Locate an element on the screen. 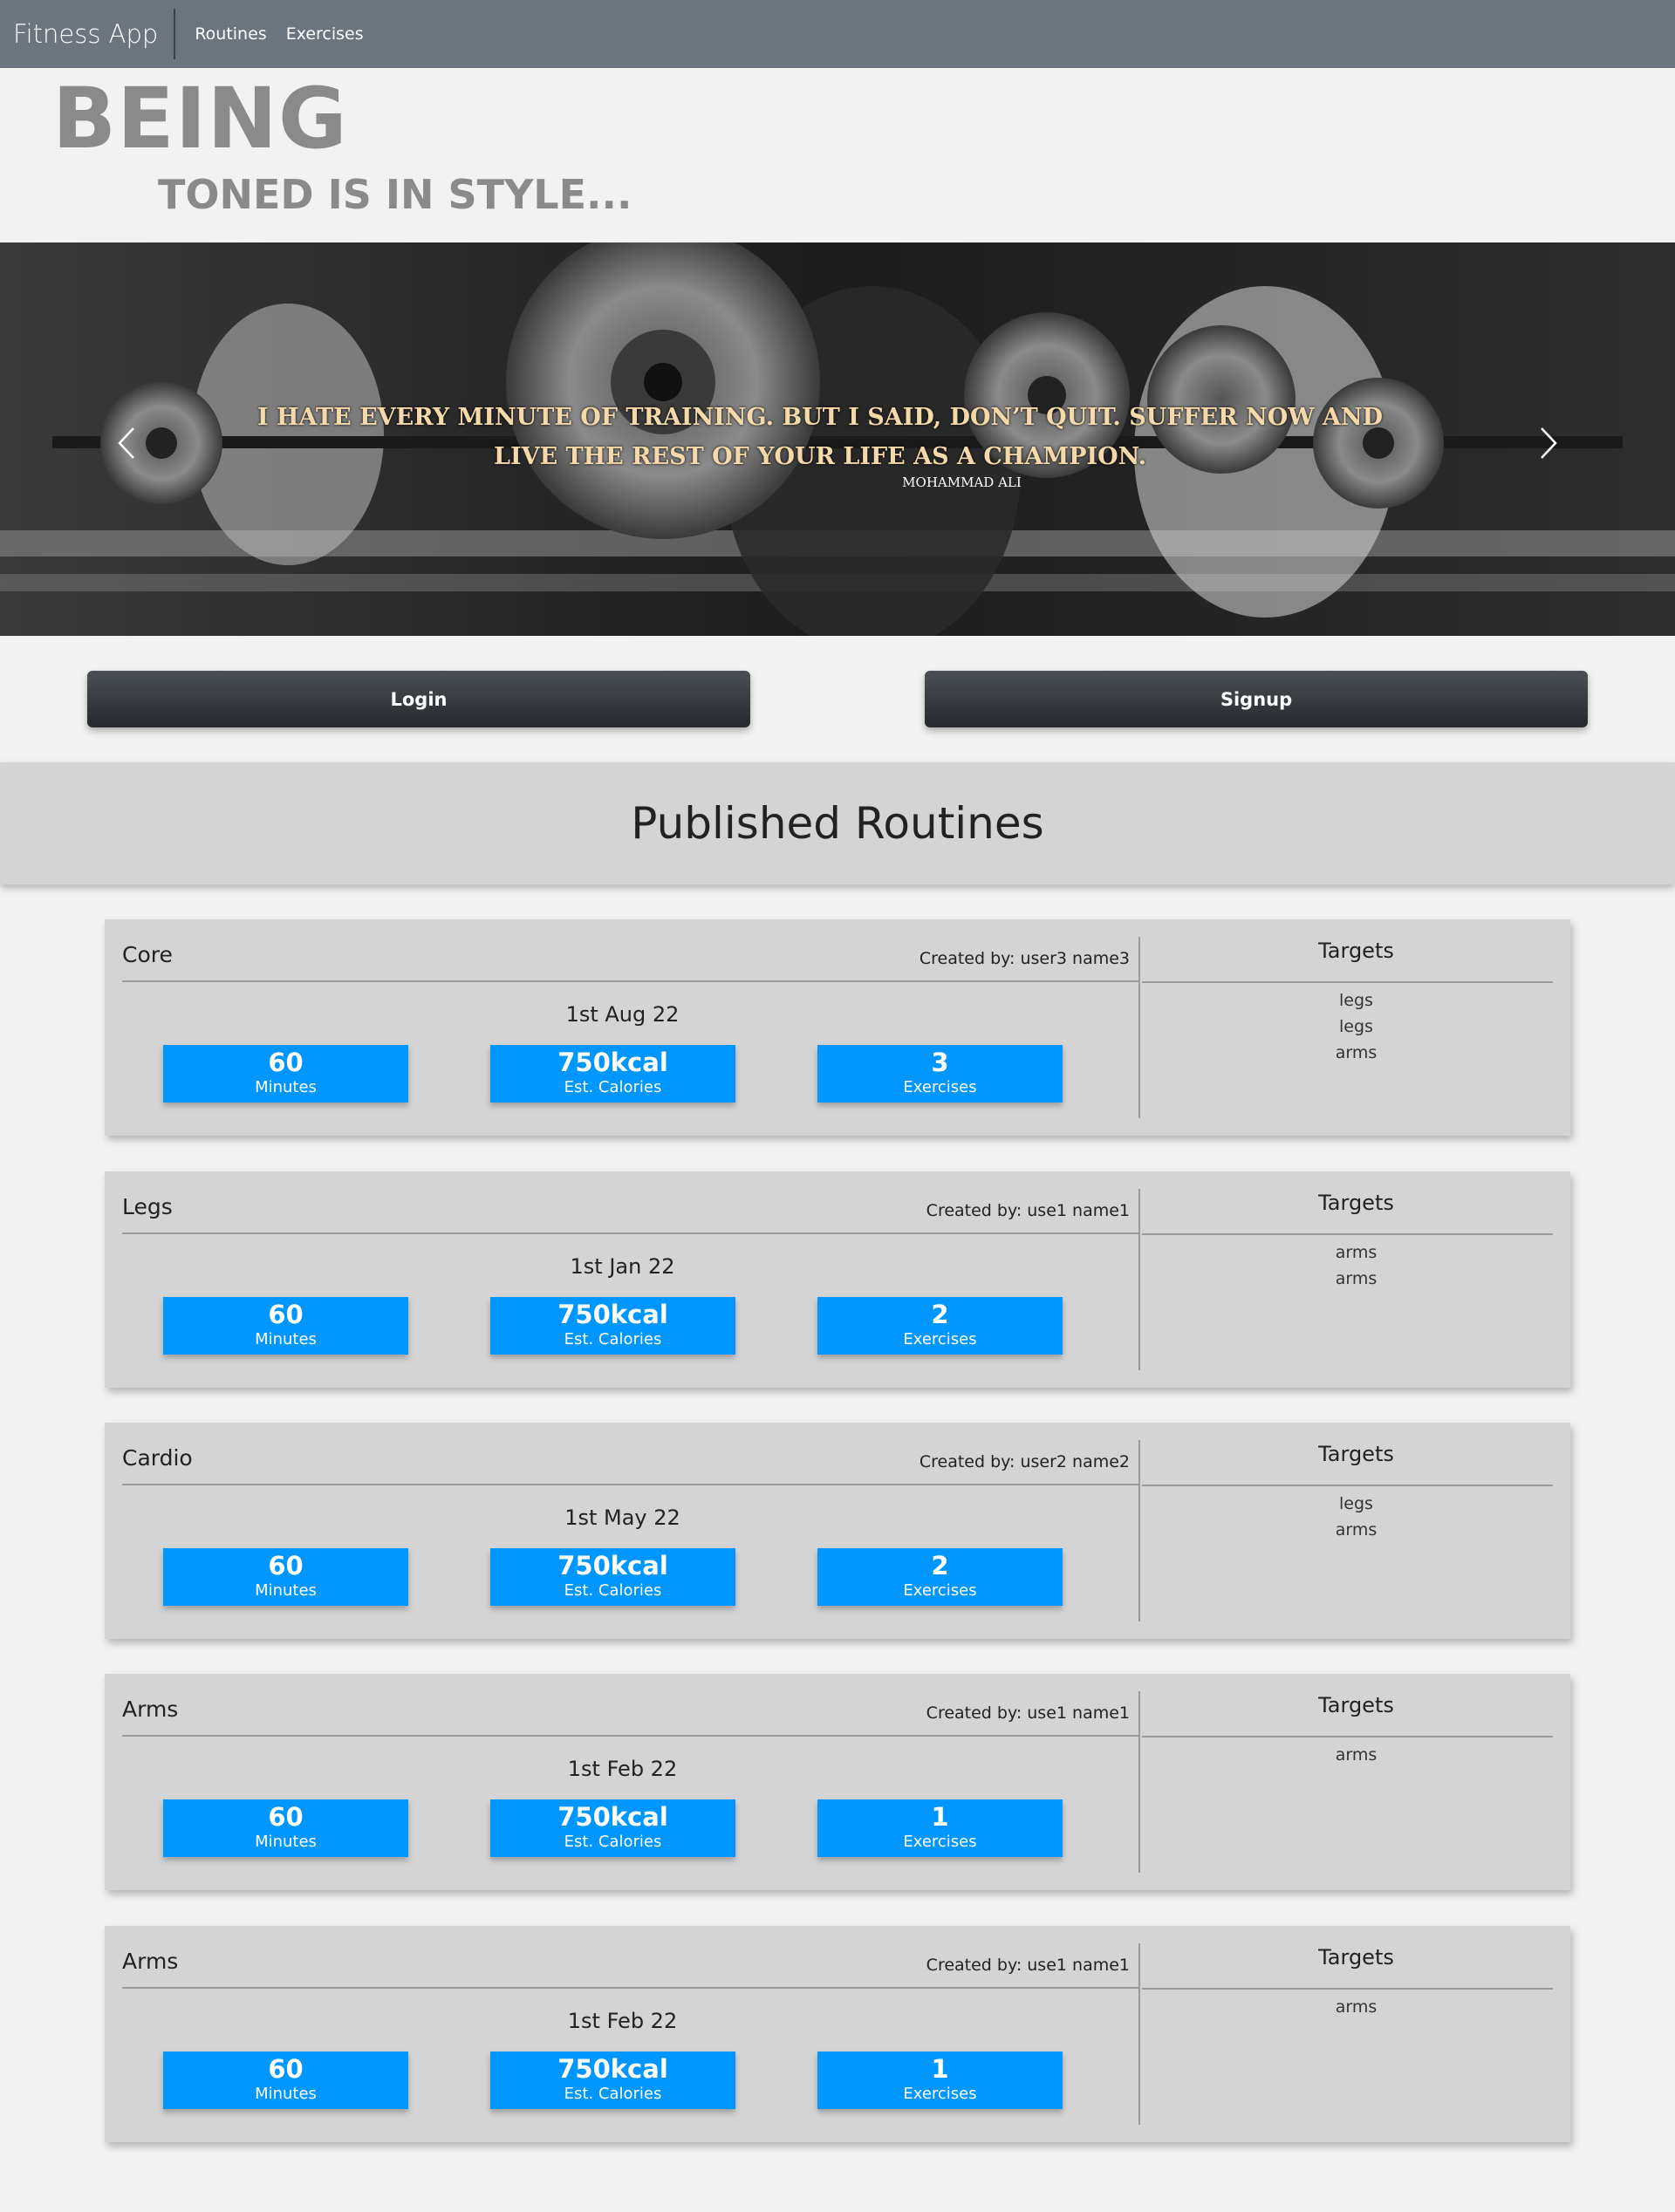  carousel-next-button is located at coordinates (1548, 443).